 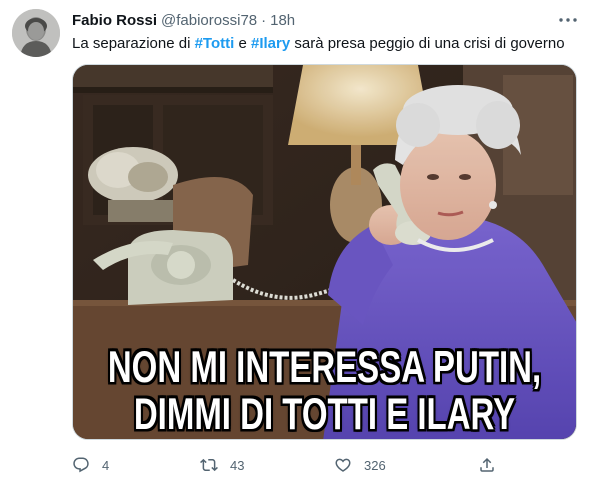 What do you see at coordinates (375, 465) in the screenshot?
I see `like-count: 326` at bounding box center [375, 465].